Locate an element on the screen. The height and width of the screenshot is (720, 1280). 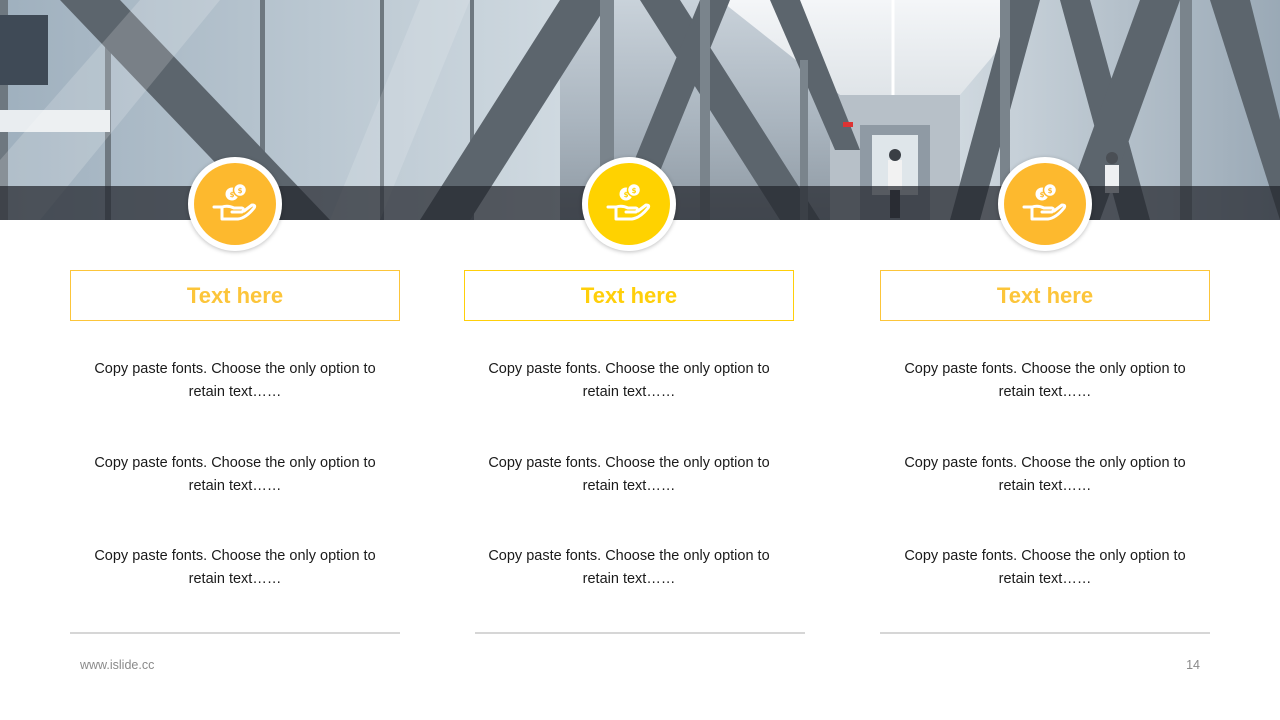
column-2-title: Text here is located at coordinates (629, 295).